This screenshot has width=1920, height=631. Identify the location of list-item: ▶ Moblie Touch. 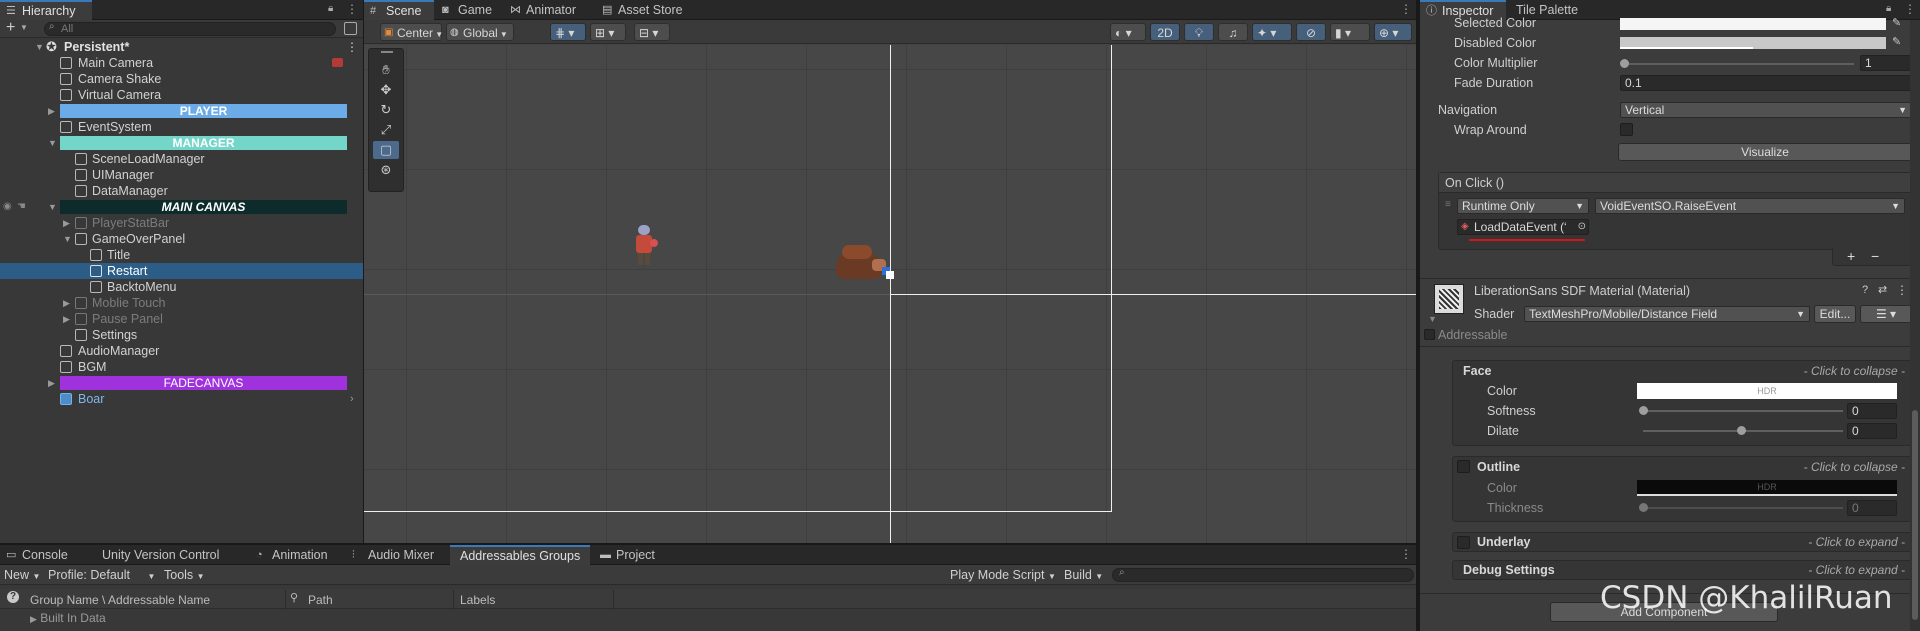
(181, 303).